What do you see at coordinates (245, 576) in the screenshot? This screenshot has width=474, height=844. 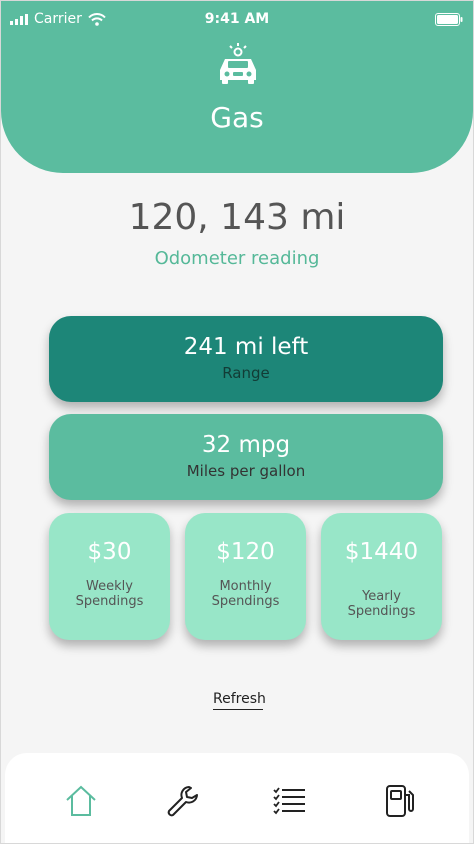 I see `monthly-spendings-card: $120 Monthly Spendings` at bounding box center [245, 576].